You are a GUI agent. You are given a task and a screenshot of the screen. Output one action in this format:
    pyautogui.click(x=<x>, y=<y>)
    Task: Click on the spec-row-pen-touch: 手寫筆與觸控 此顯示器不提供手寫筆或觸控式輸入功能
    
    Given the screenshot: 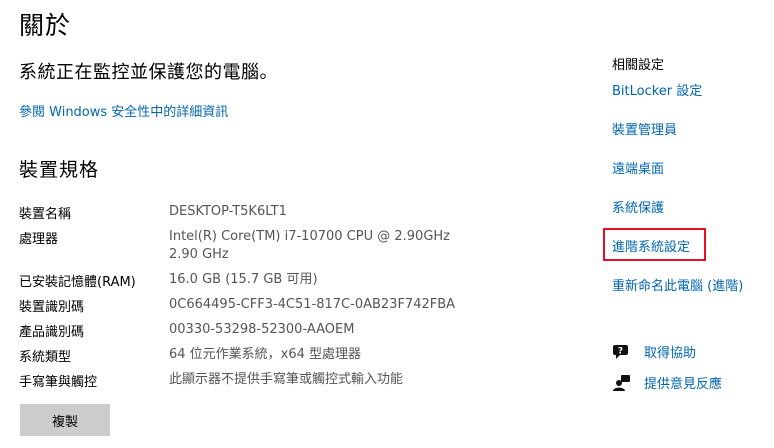 What is the action you would take?
    pyautogui.click(x=211, y=380)
    